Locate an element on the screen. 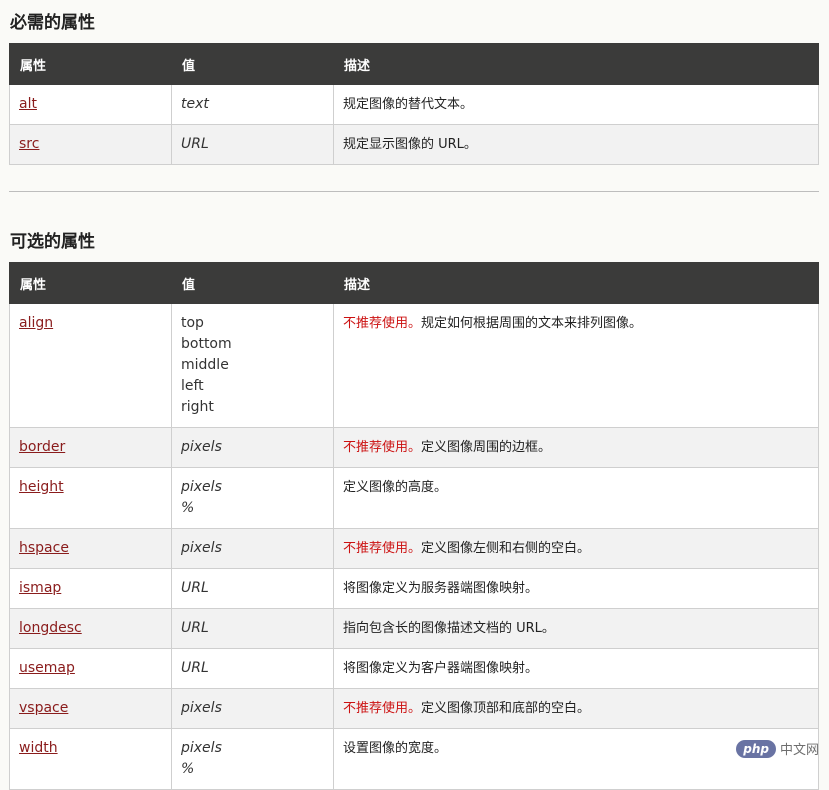  value-text: right is located at coordinates (197, 407).